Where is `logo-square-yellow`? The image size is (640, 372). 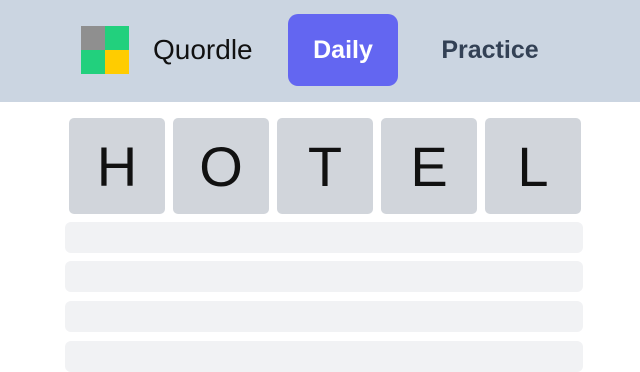
logo-square-yellow is located at coordinates (117, 62).